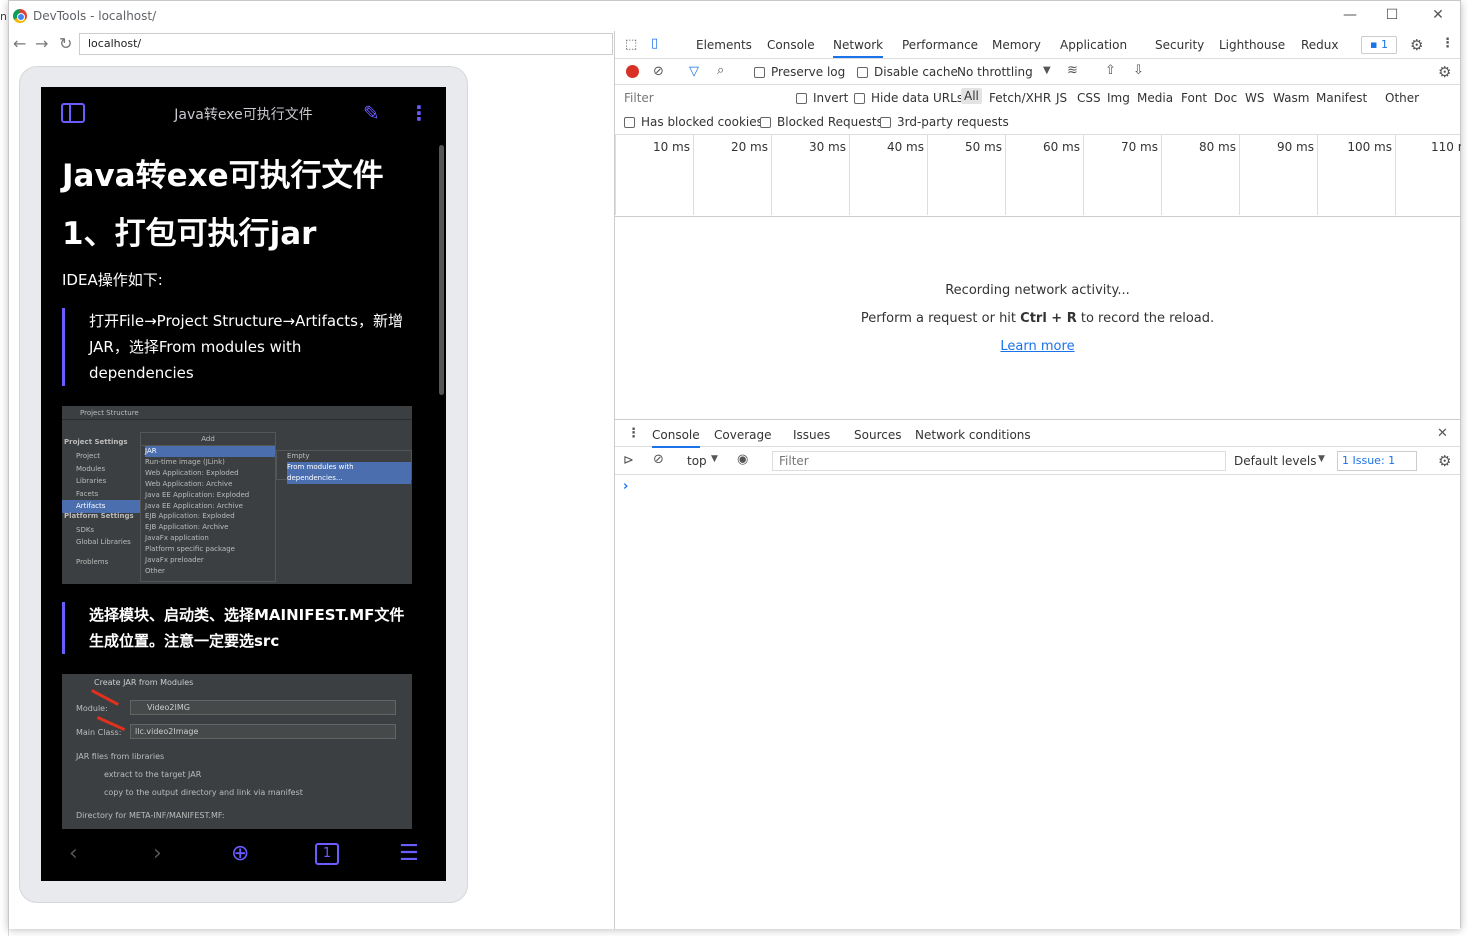  What do you see at coordinates (1016, 45) in the screenshot?
I see `tab-memory: Memory` at bounding box center [1016, 45].